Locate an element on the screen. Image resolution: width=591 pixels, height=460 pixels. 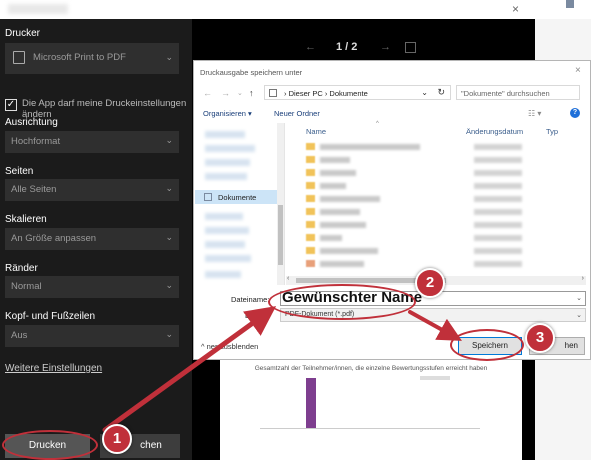
step-2-badge: 2 is located at coordinates (430, 283).